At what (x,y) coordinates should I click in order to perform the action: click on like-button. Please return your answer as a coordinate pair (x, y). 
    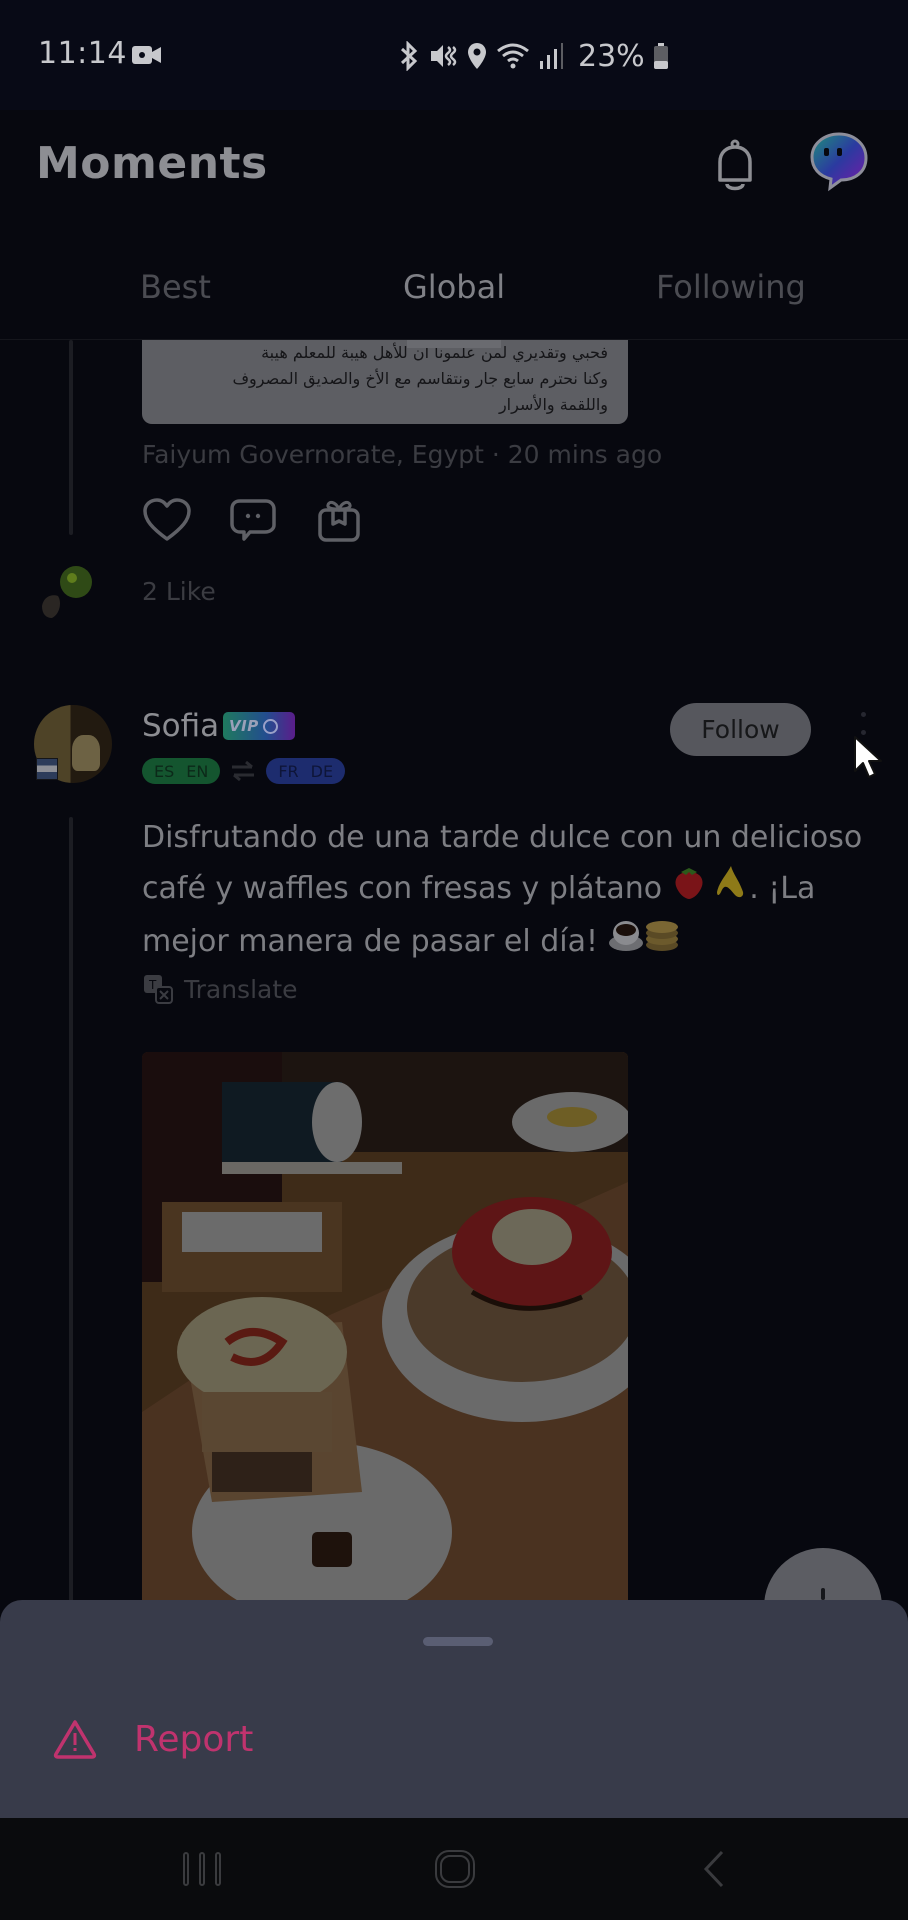
    Looking at the image, I should click on (167, 520).